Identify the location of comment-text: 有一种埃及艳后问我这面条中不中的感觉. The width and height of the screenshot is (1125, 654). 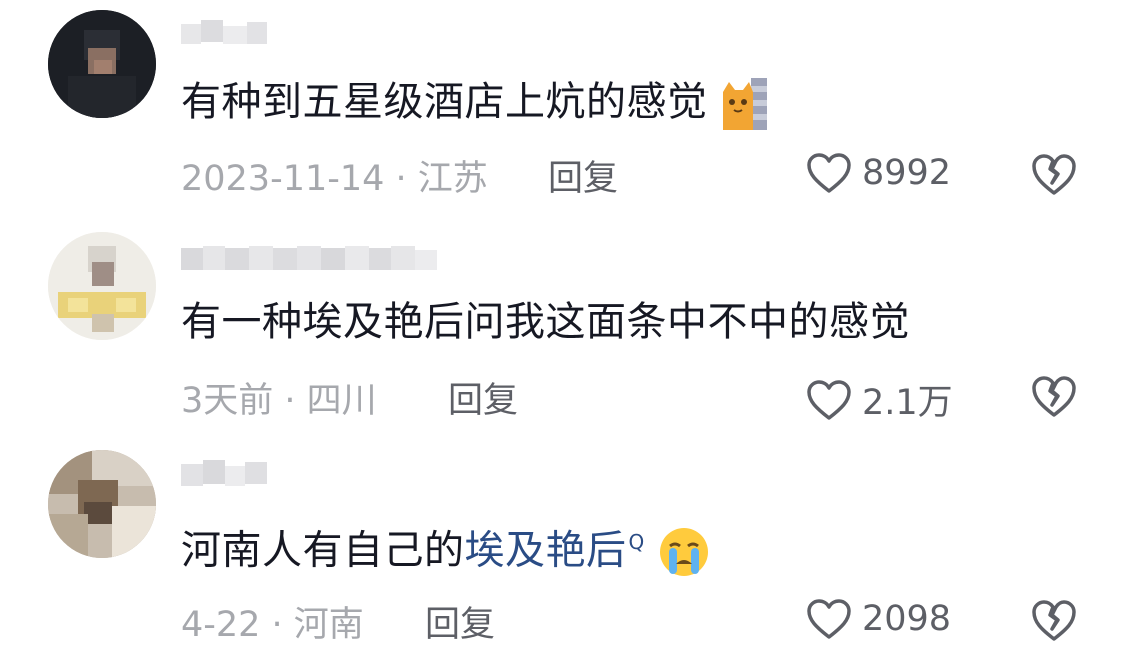
(545, 322).